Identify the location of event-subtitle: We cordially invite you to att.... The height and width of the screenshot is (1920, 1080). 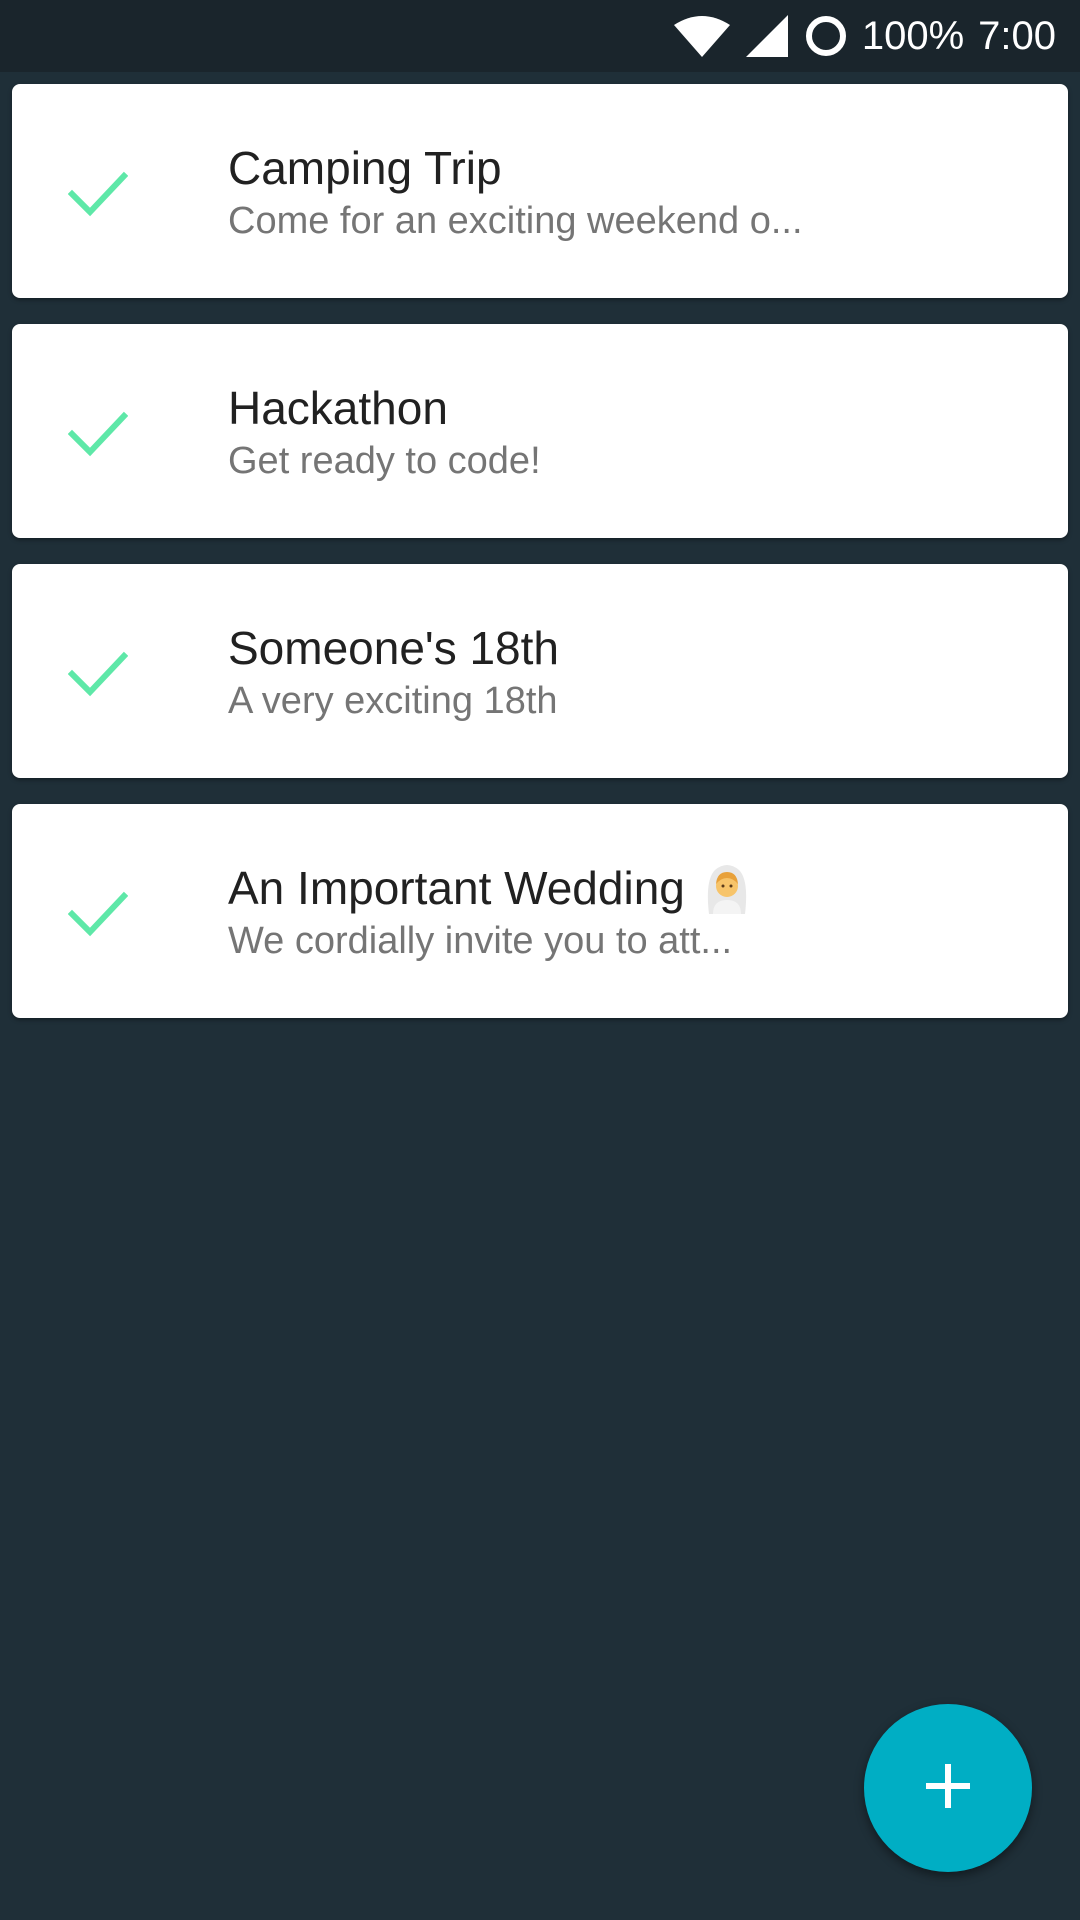
(480, 941).